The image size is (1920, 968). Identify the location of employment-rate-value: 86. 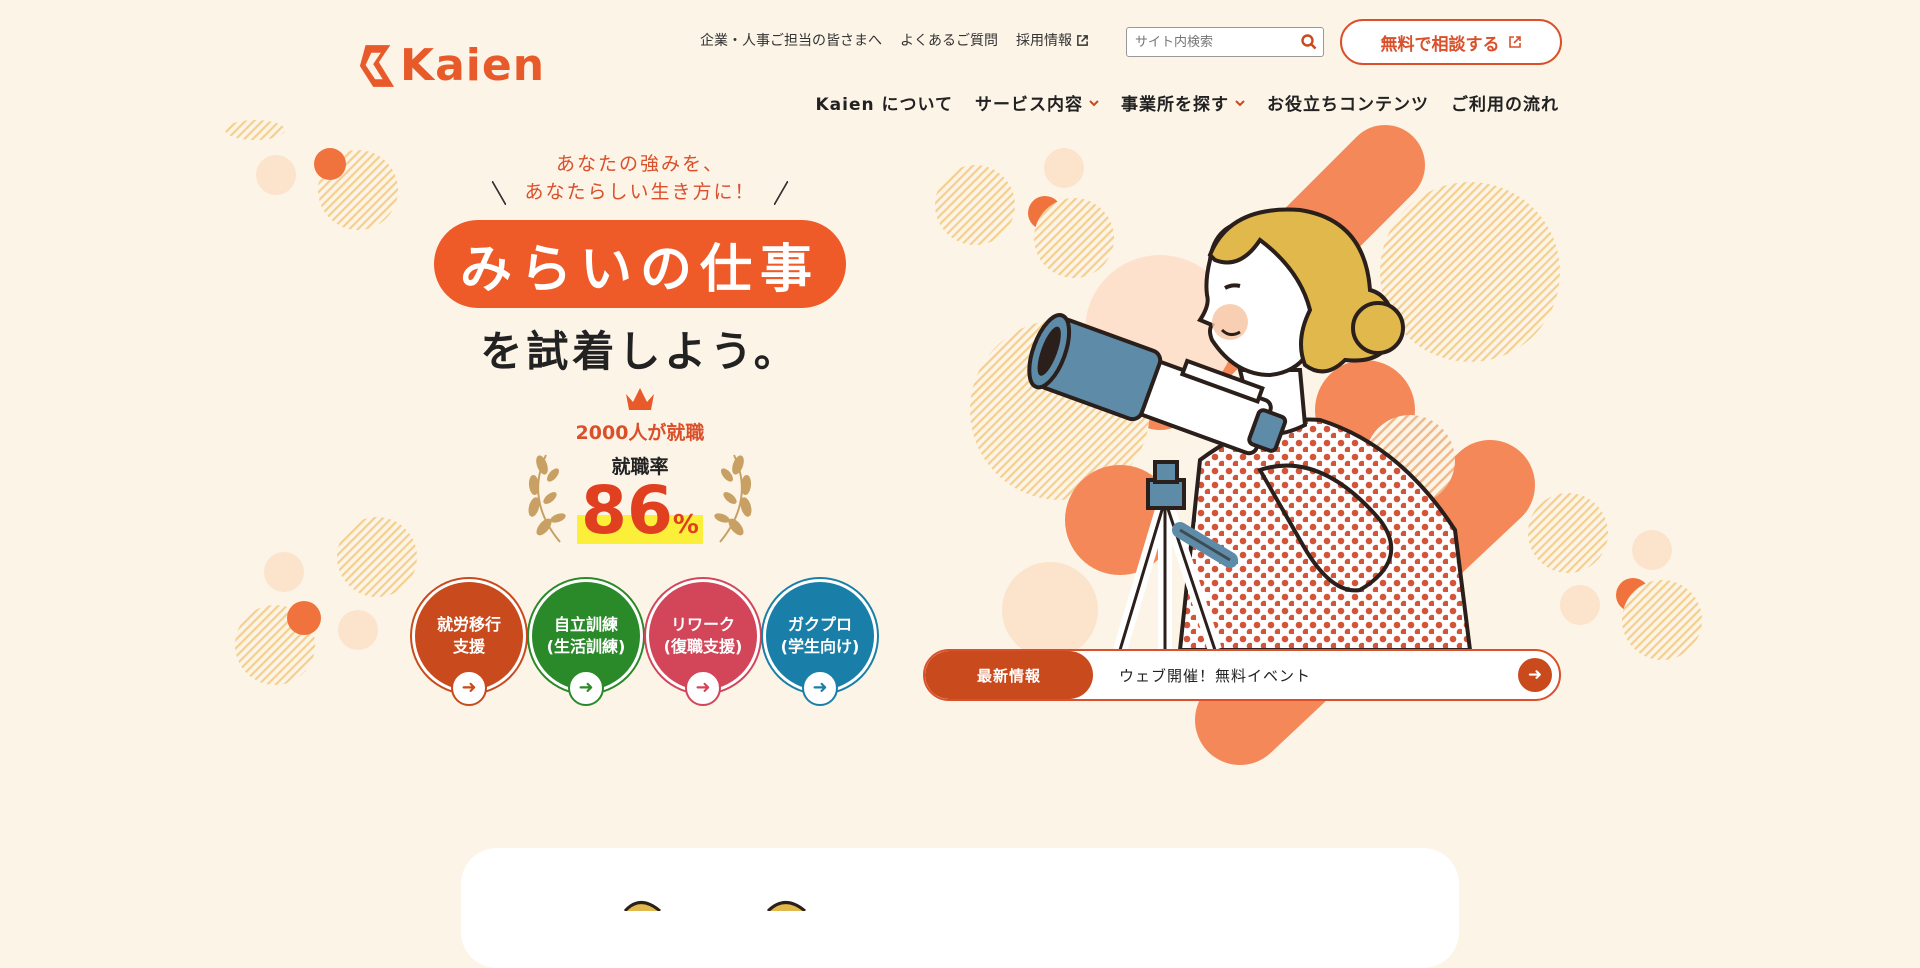
(627, 510).